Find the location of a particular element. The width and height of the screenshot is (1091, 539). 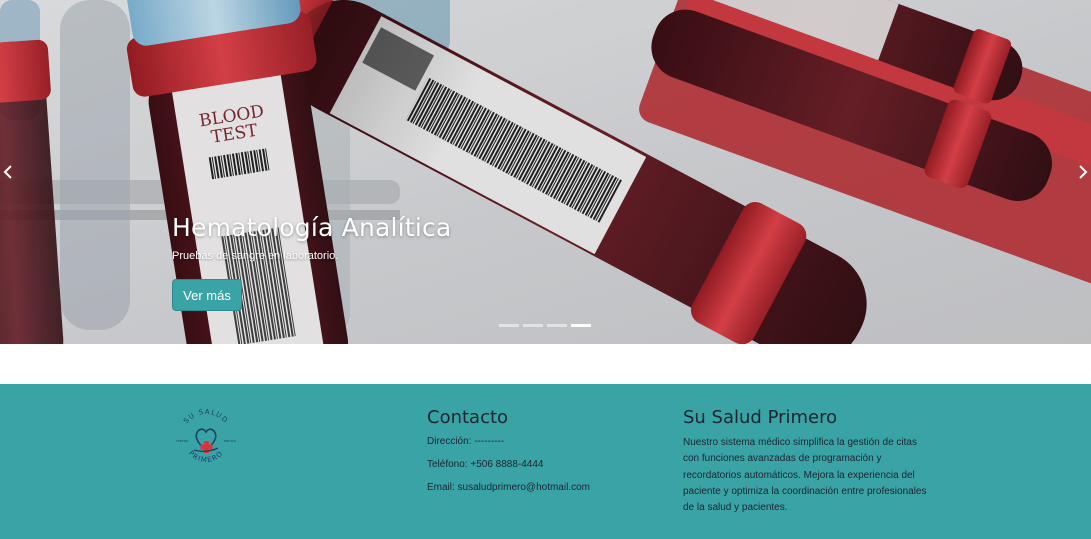

contact-address: Dirección: --------- is located at coordinates (466, 441).